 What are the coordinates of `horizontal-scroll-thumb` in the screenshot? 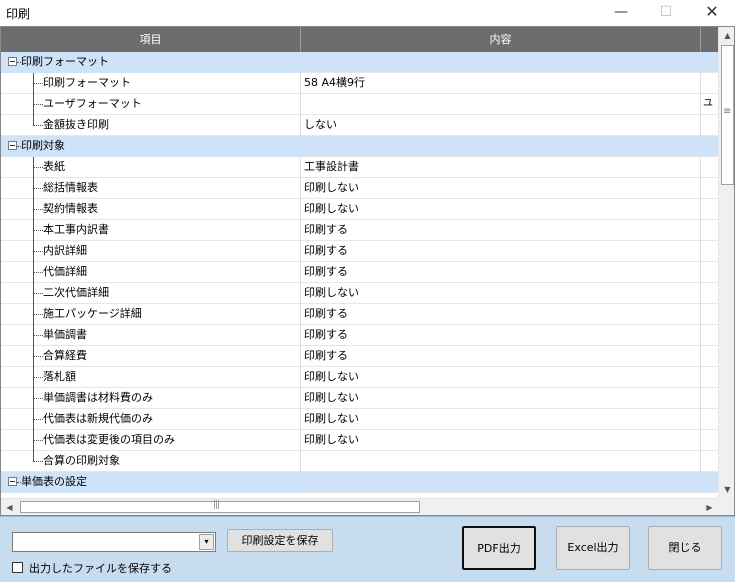 It's located at (220, 506).